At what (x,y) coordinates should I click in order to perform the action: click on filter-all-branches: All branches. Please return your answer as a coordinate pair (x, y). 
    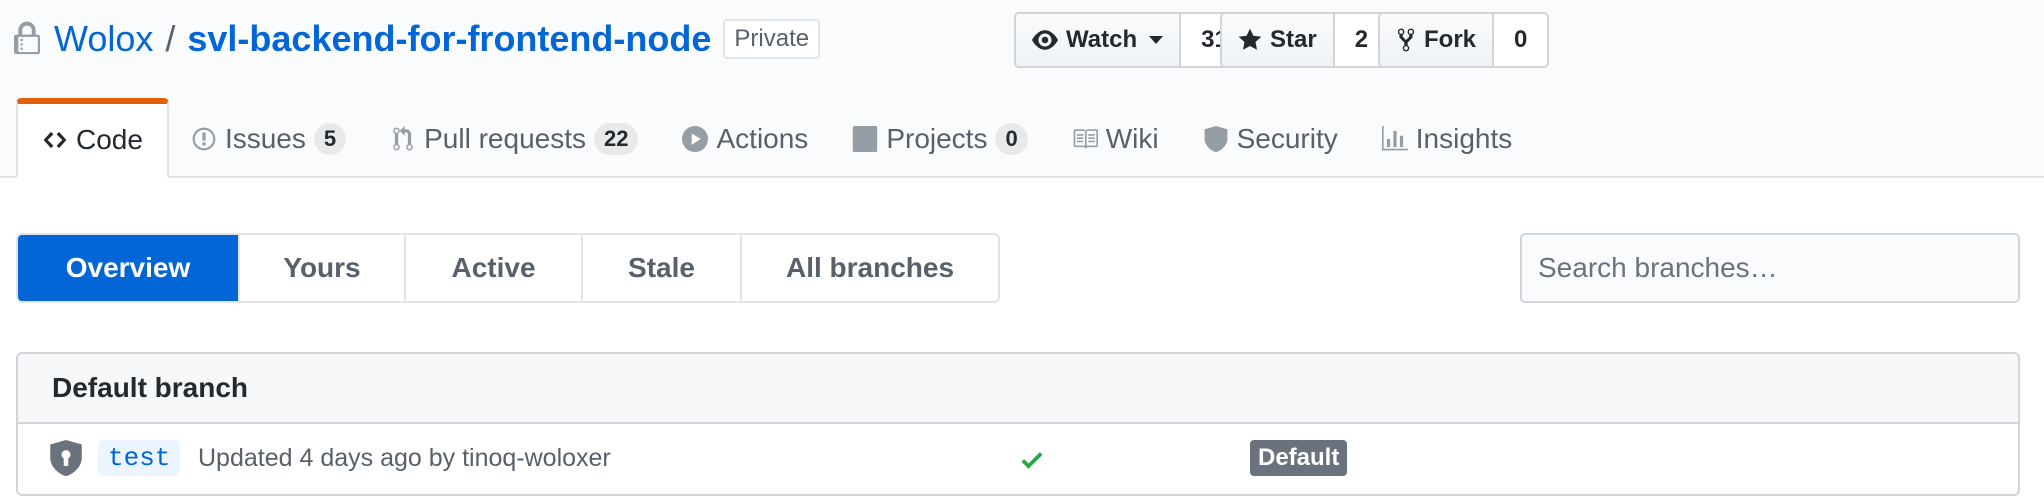
    Looking at the image, I should click on (869, 268).